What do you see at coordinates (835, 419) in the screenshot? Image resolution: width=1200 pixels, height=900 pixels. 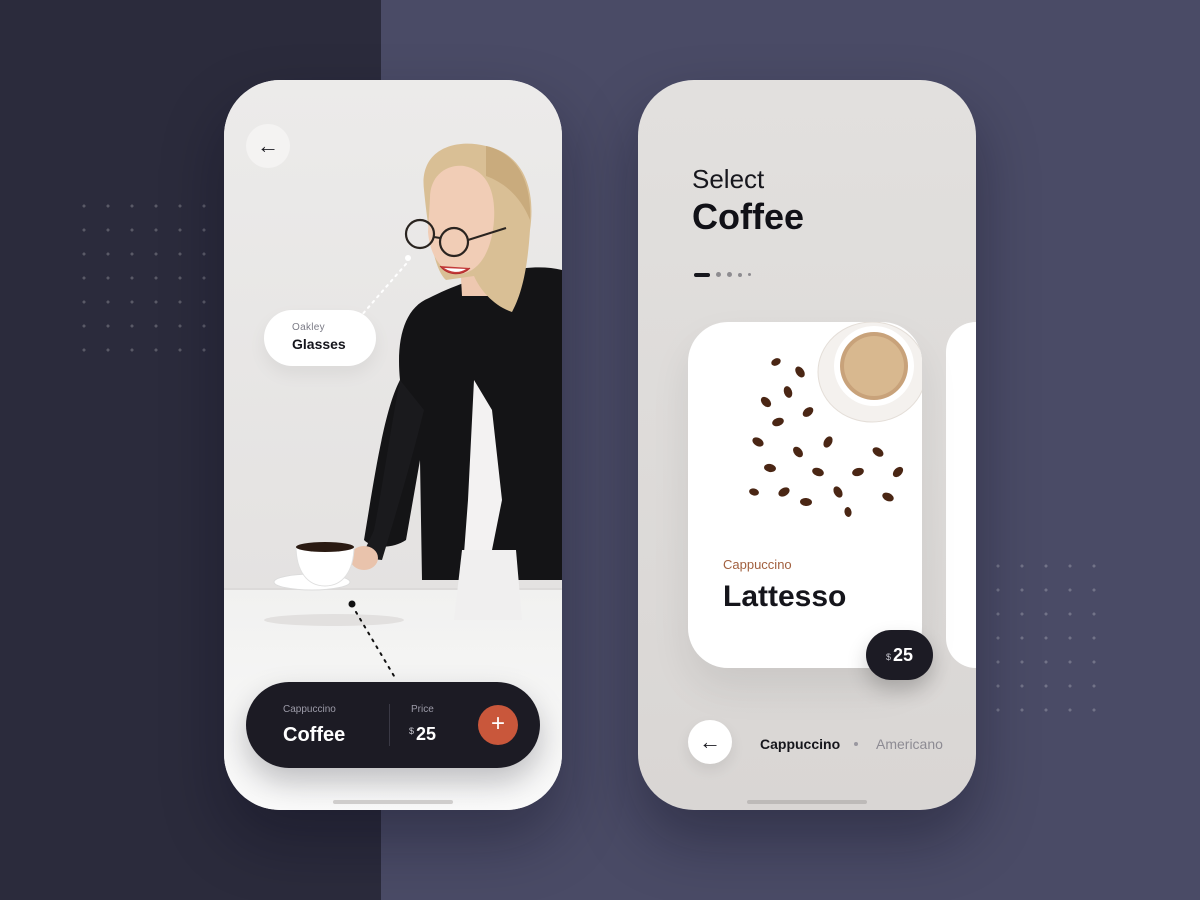 I see `coffee-beans-and-cup-image` at bounding box center [835, 419].